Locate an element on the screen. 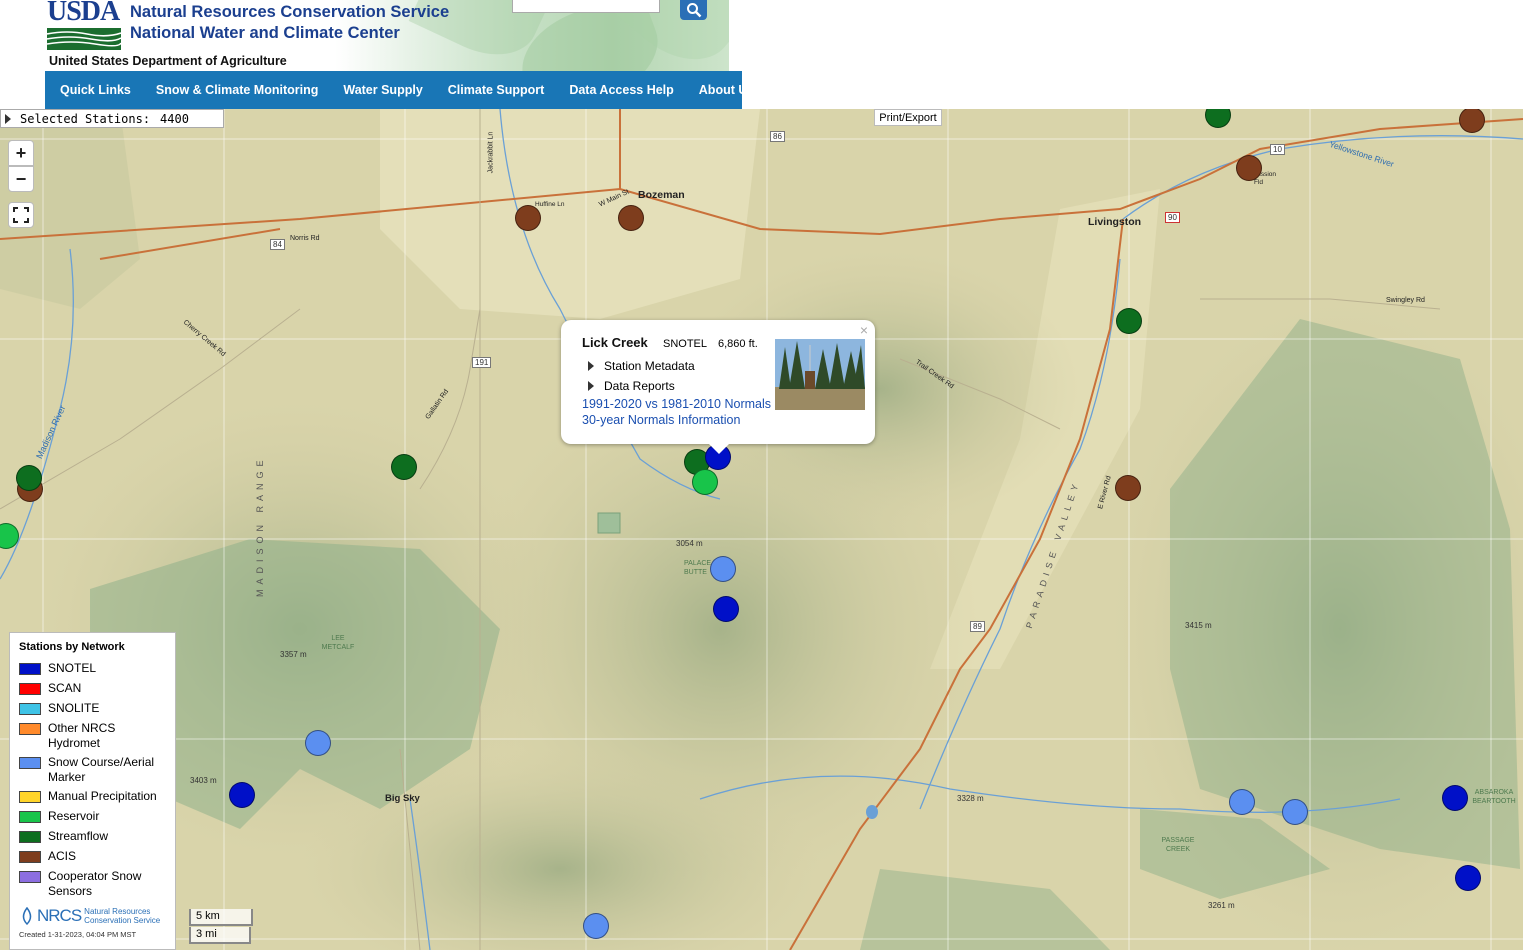 The width and height of the screenshot is (1523, 950). nav-data-access-help: Data Access Help is located at coordinates (621, 90).